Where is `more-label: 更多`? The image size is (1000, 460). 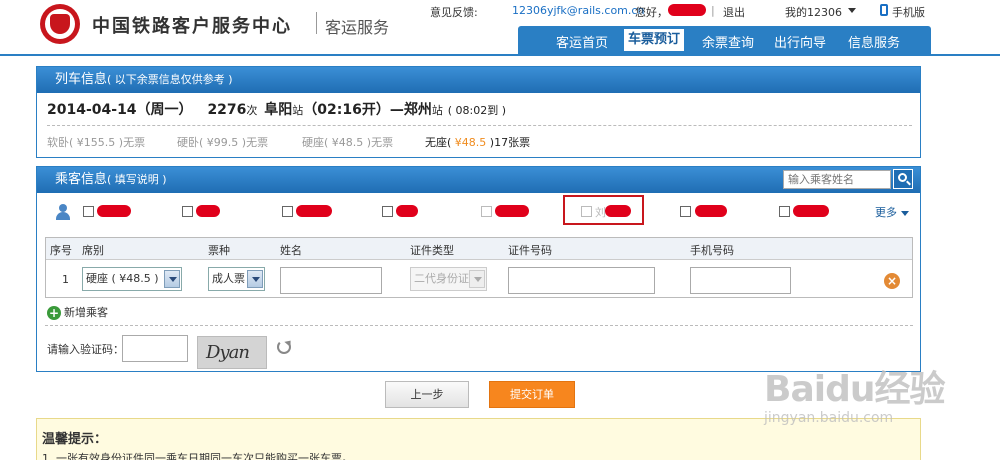 more-label: 更多 is located at coordinates (886, 212).